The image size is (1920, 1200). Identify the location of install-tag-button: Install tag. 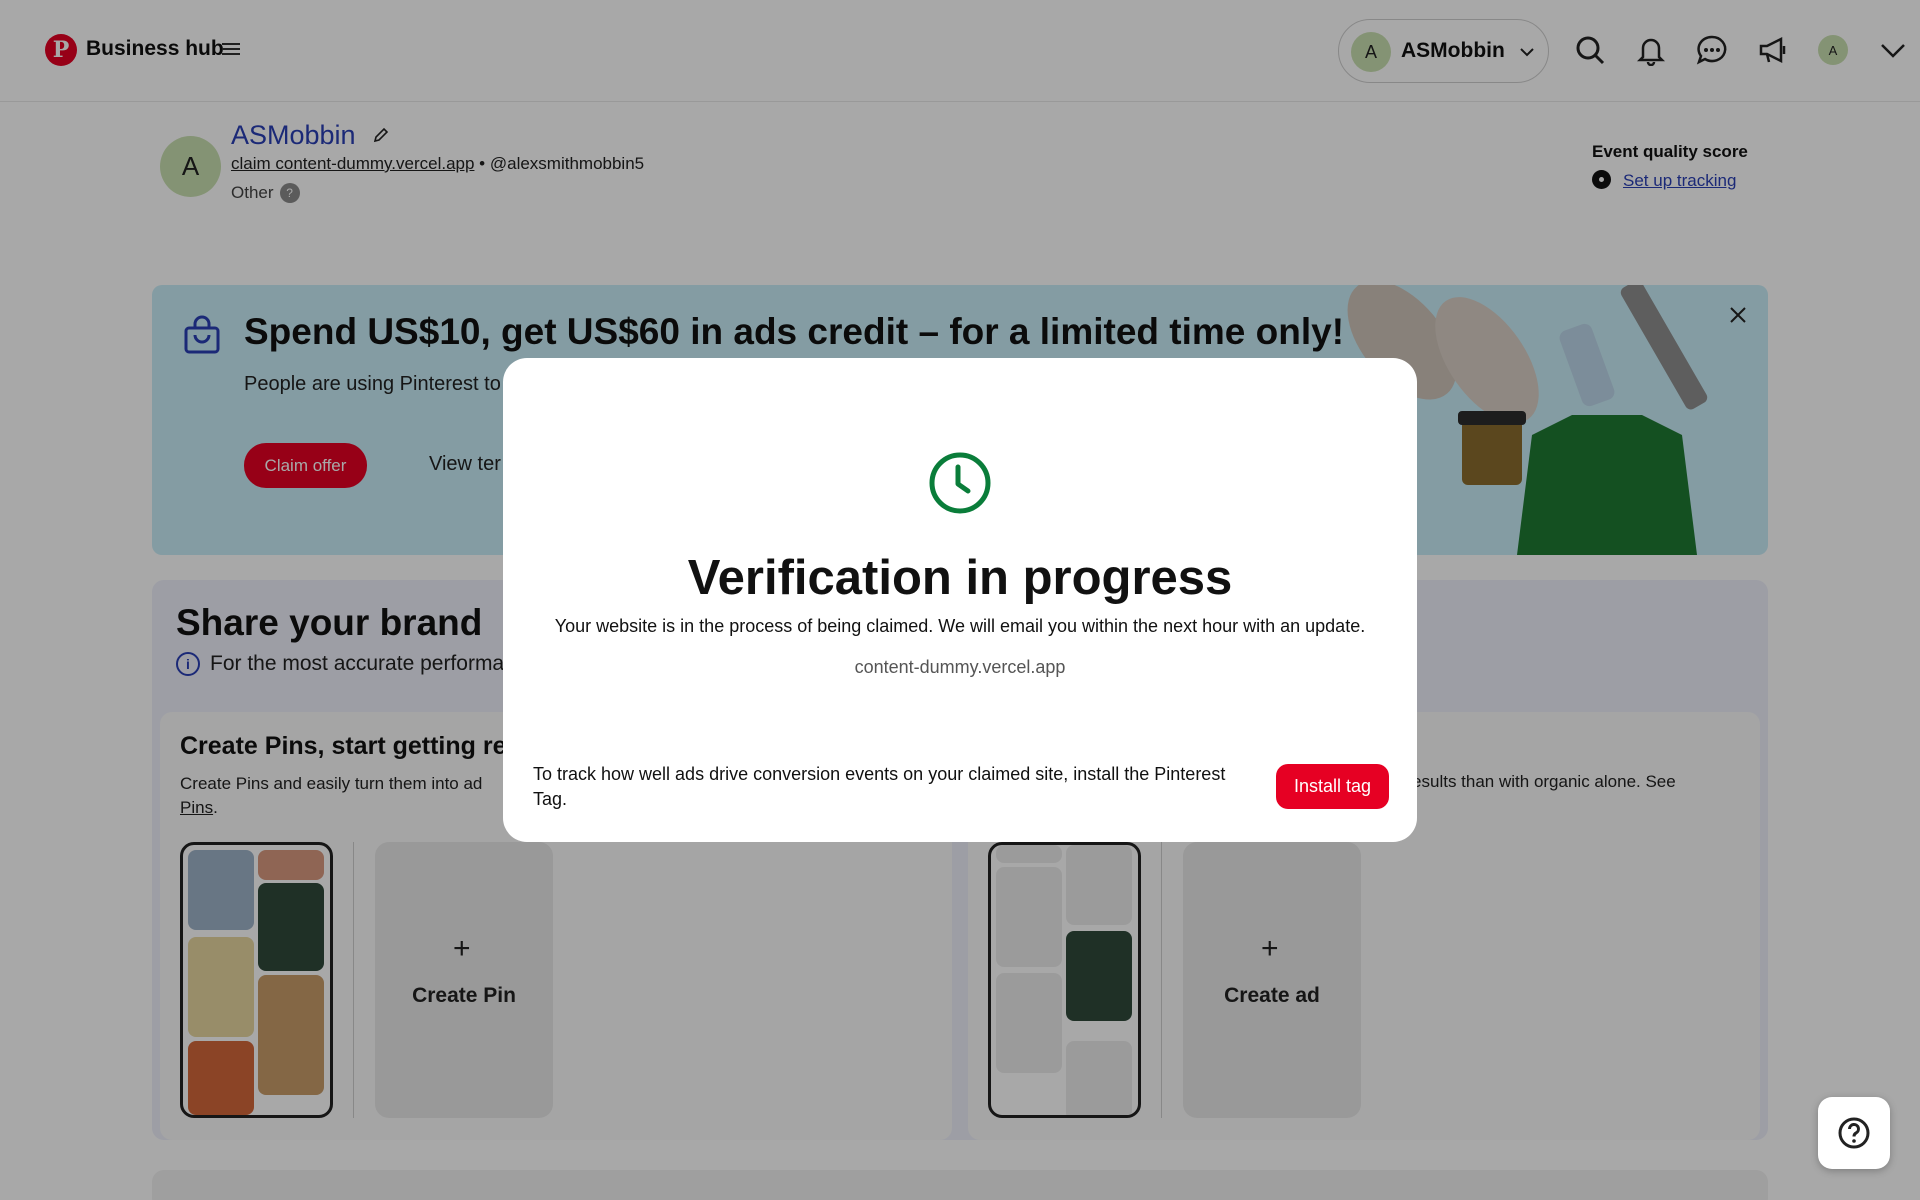
(1332, 786).